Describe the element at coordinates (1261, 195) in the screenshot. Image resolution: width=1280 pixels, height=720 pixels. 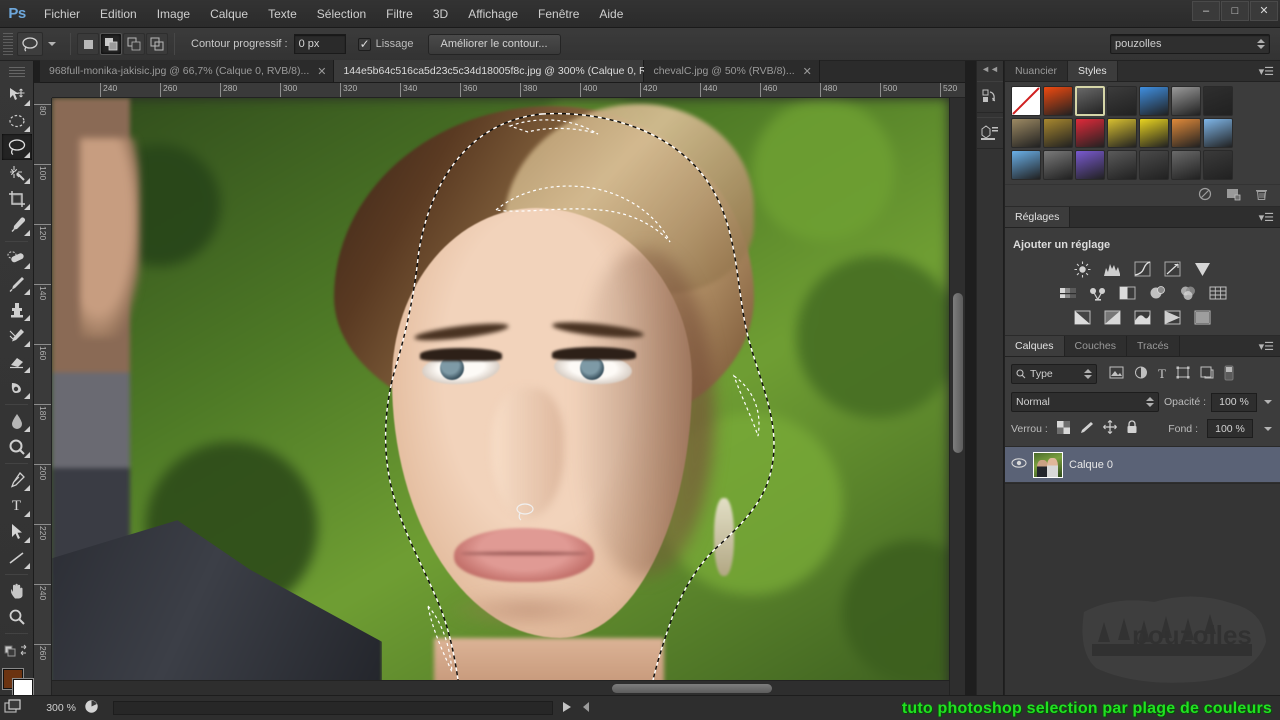
I see `delete-style-icon` at that location.